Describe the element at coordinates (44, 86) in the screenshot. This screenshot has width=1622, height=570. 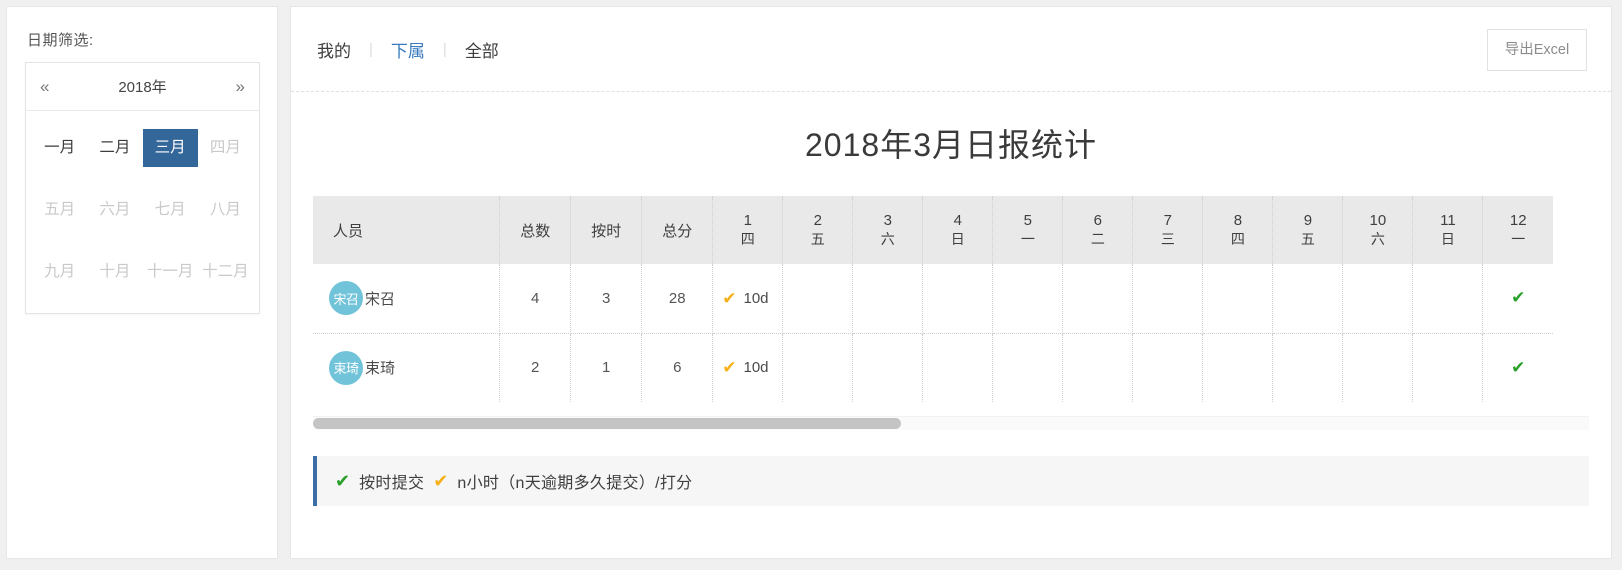
I see `prev-year-icon: «` at that location.